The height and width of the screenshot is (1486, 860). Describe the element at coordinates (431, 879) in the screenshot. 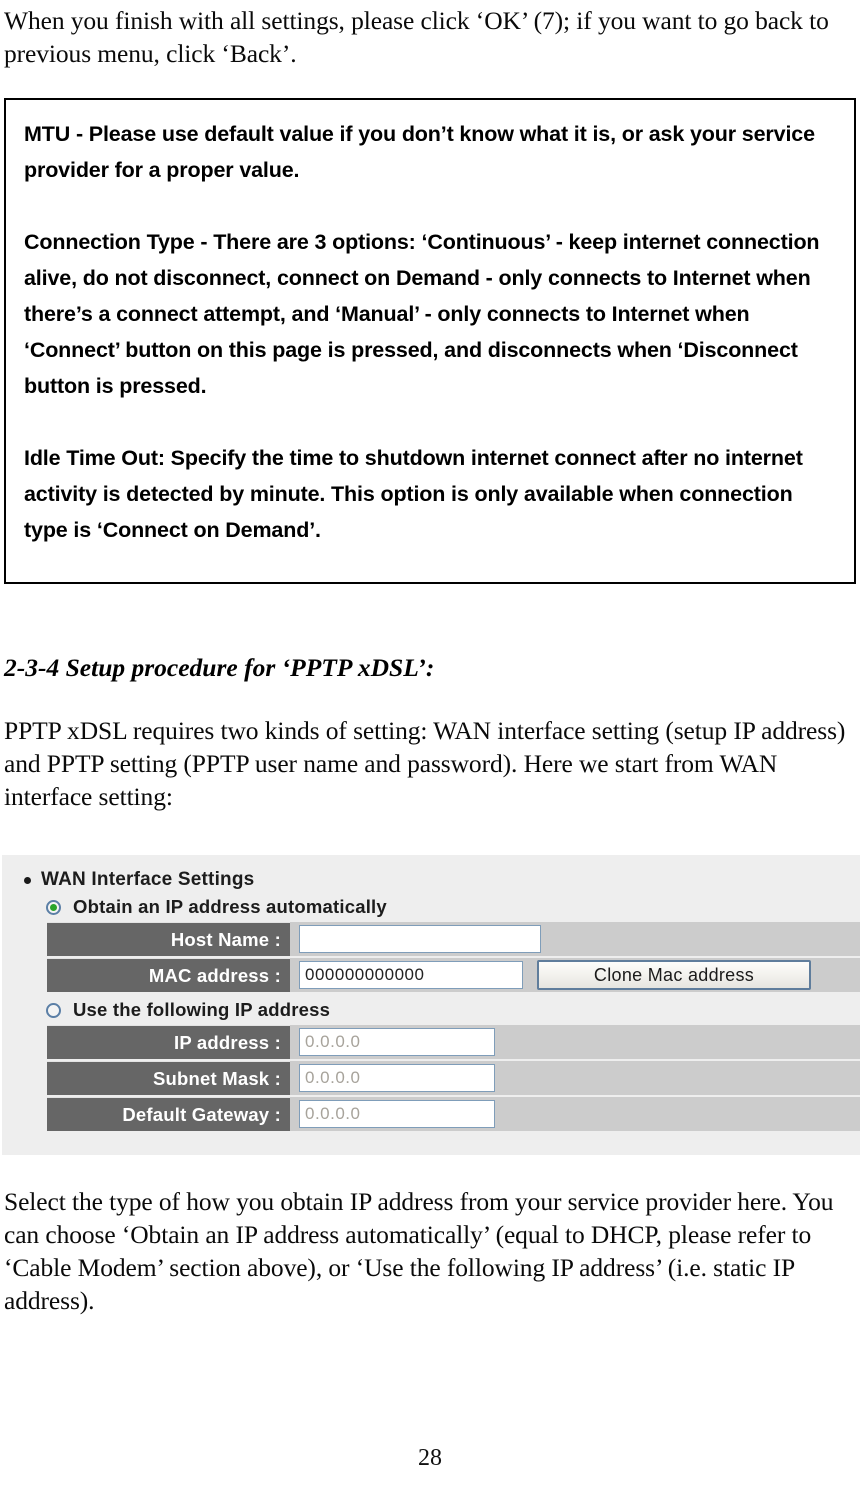

I see `wan-interface-settings-group: WAN Interface Settings` at that location.